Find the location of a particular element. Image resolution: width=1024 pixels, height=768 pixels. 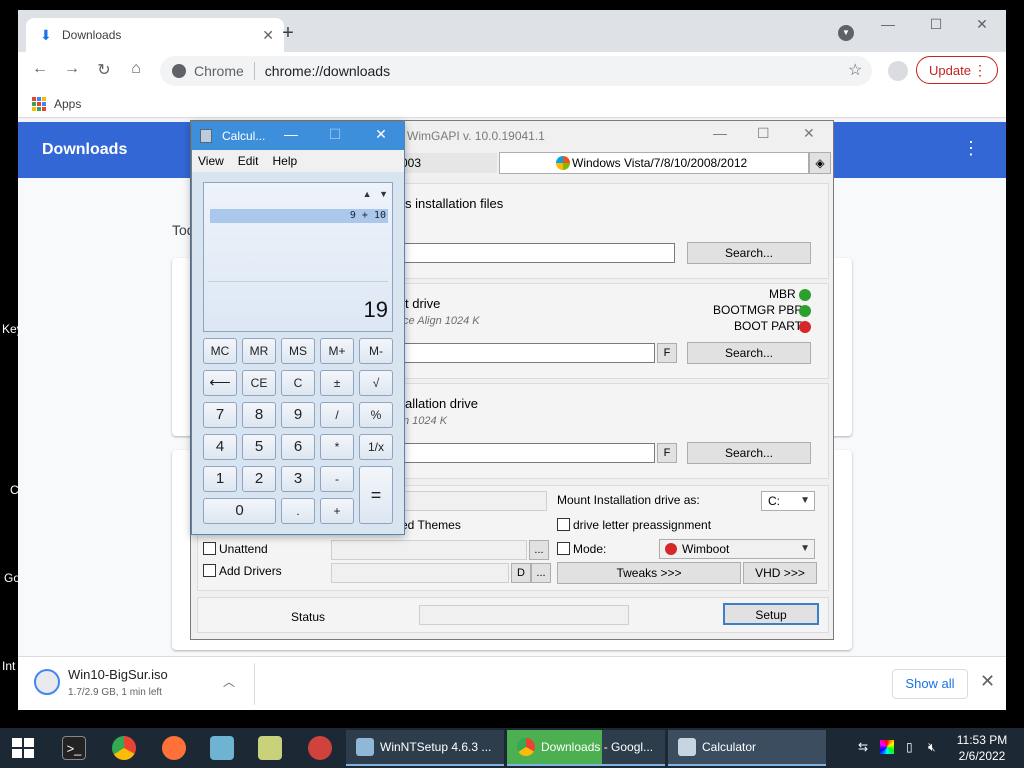

os-version-combo: Windows Vista/7/8/10/2008/2012 is located at coordinates (654, 163).